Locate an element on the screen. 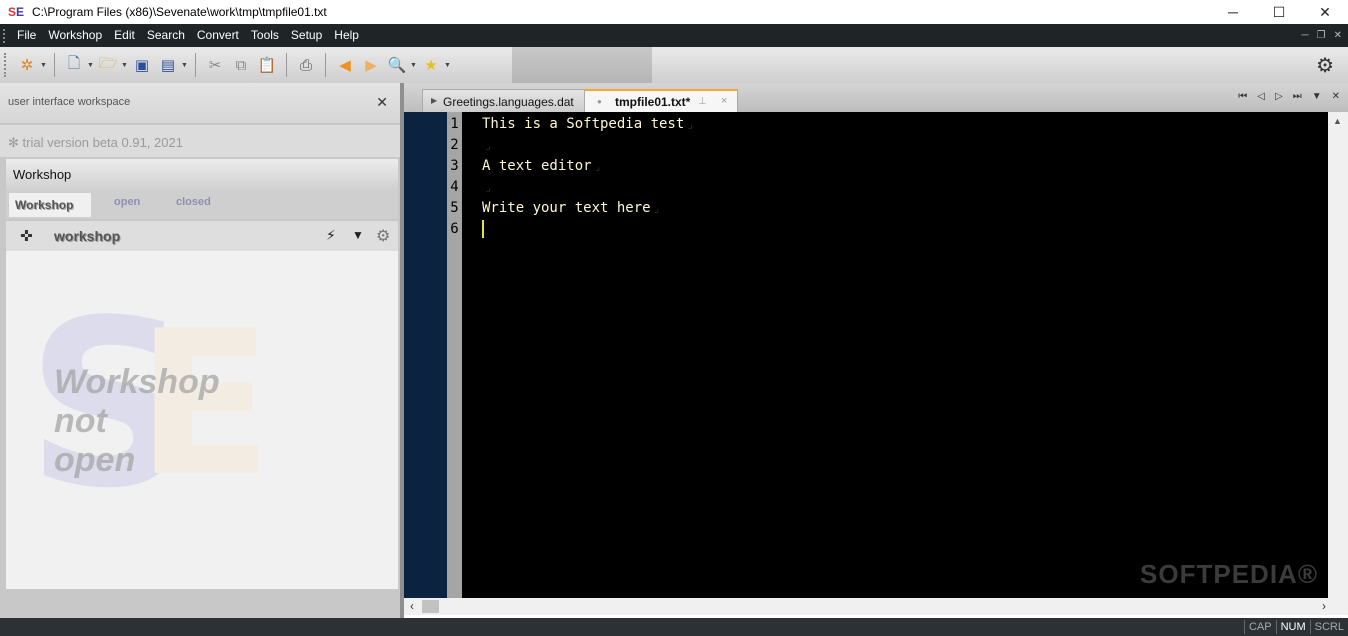 The height and width of the screenshot is (636, 1348). grip-icon is located at coordinates (7, 35).